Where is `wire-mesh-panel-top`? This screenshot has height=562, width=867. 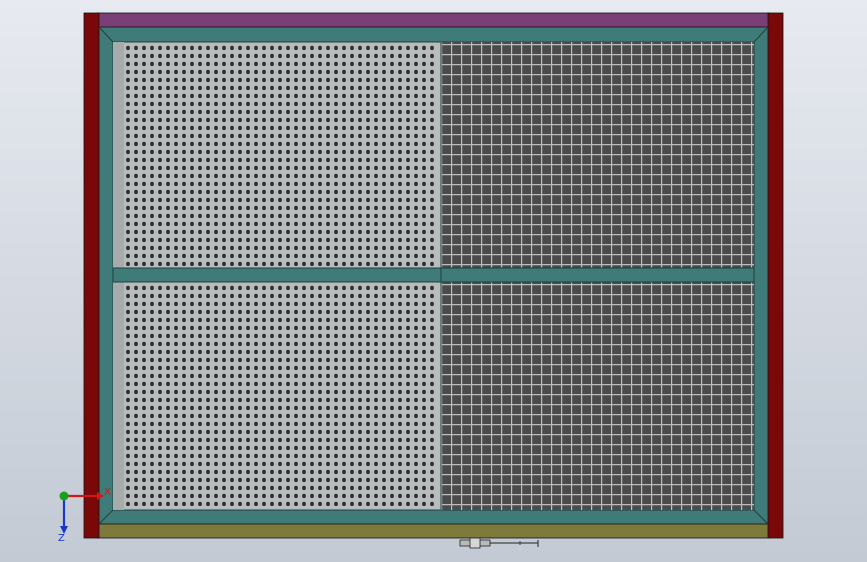
wire-mesh-panel-top is located at coordinates (597, 155).